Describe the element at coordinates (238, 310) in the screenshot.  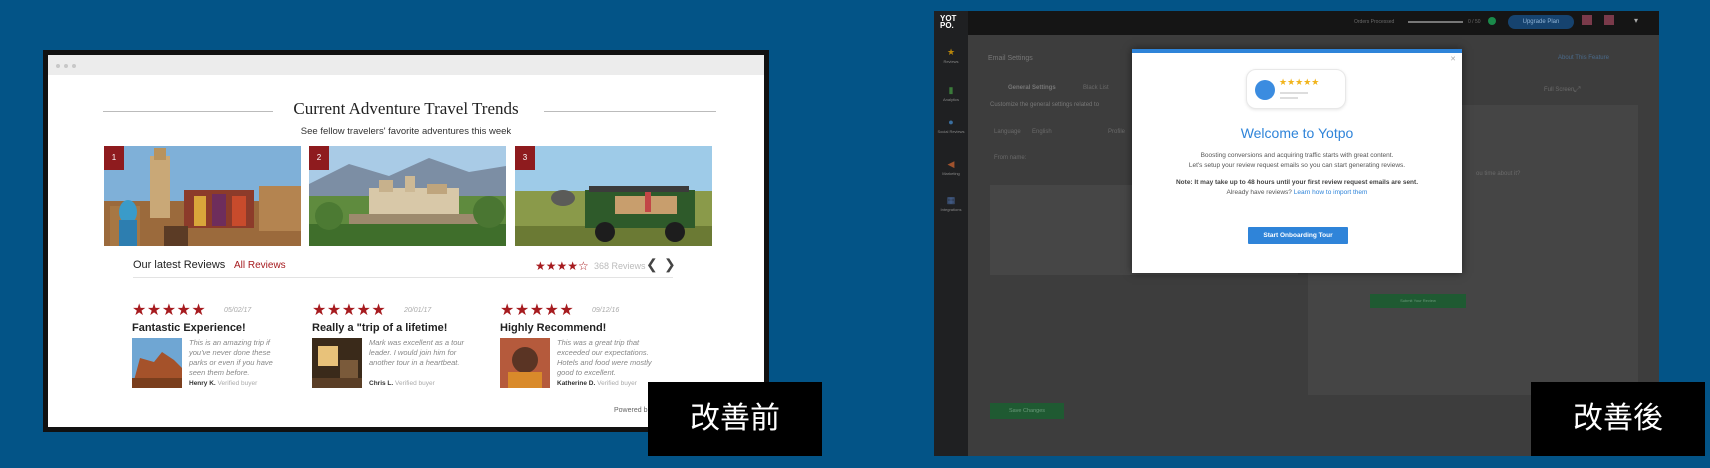
I see `review-date: 05/02/17` at that location.